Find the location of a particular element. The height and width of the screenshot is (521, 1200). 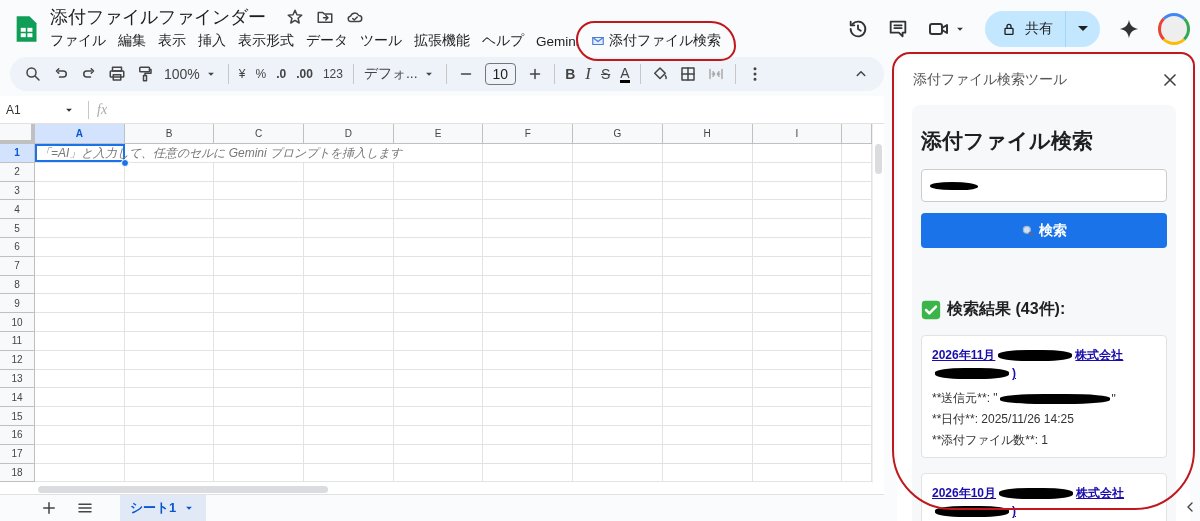

menu-item: 表示形式 is located at coordinates (266, 41).